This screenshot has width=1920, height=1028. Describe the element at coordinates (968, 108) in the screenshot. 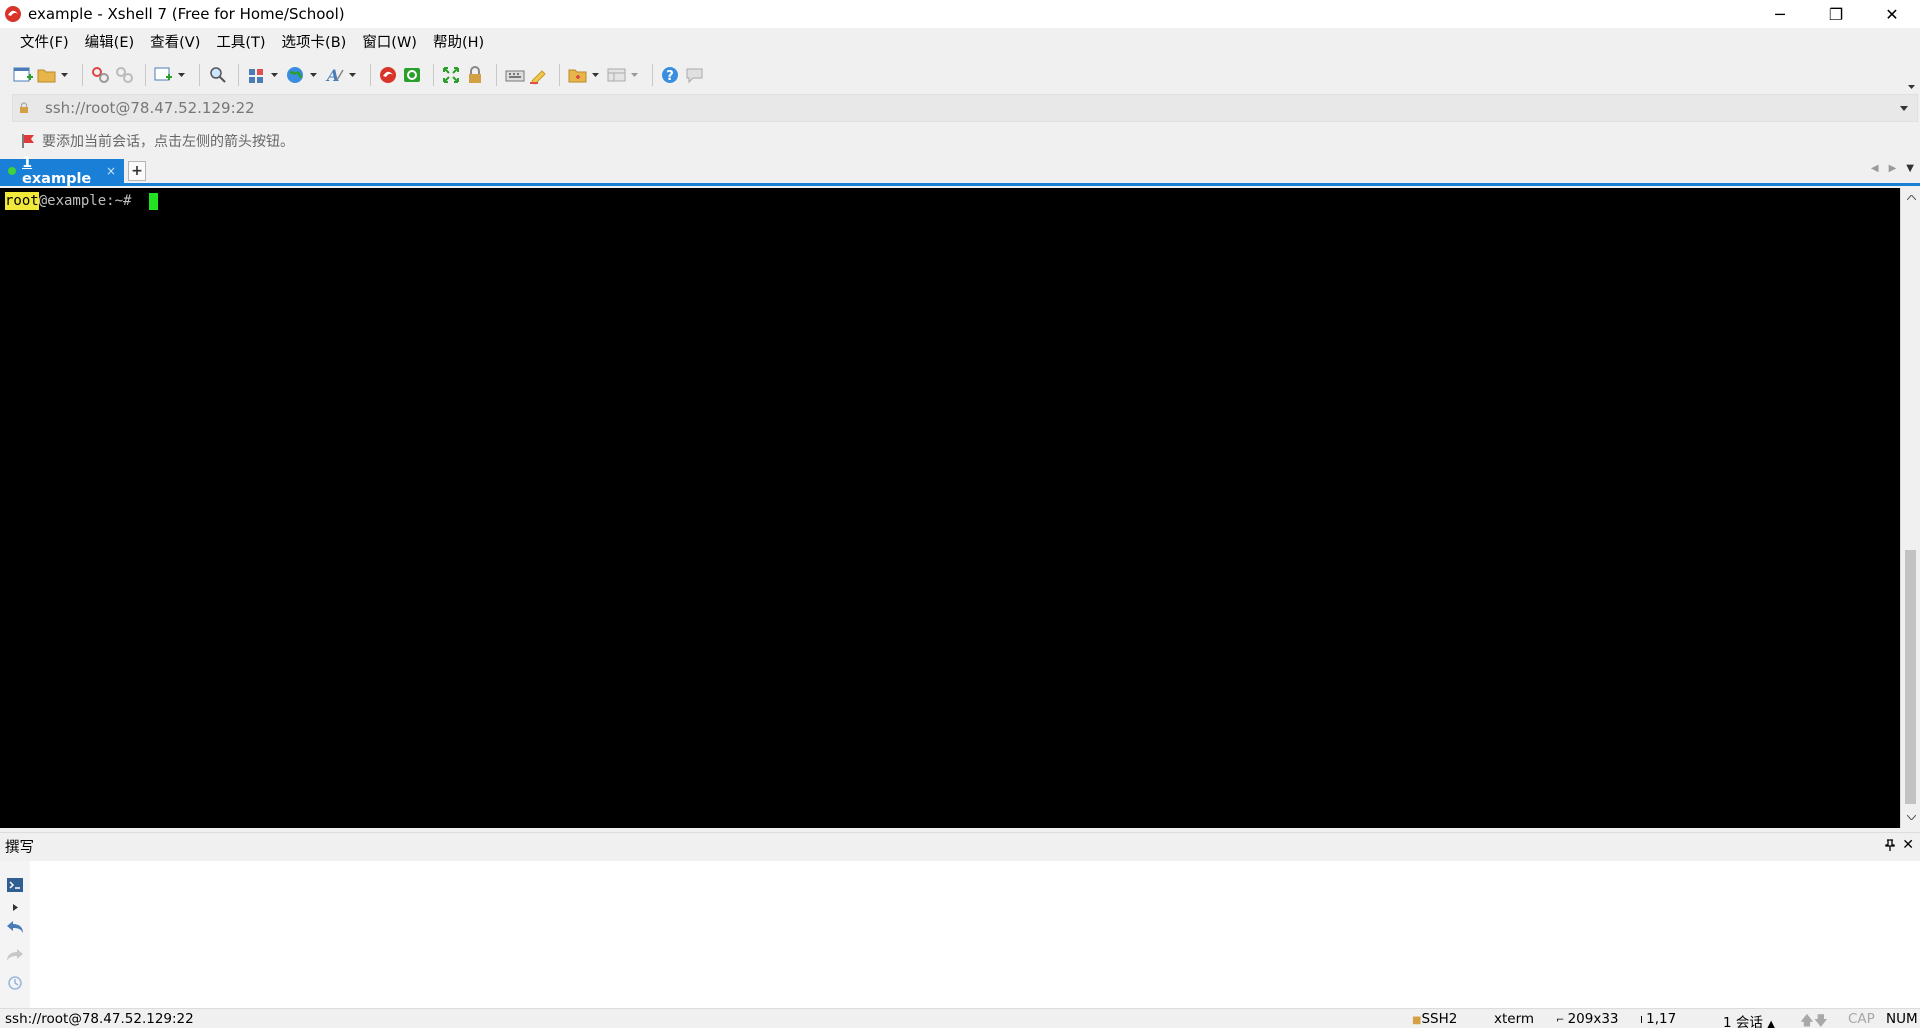

I see `address-input` at that location.